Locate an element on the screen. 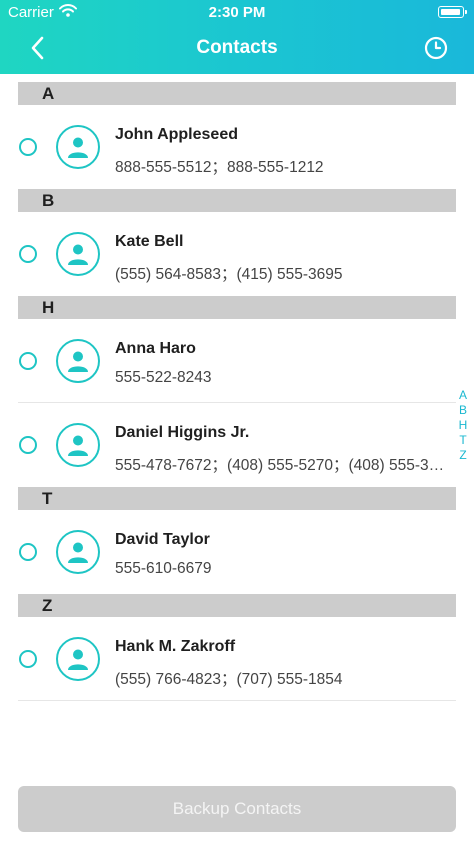 Image resolution: width=474 pixels, height=841 pixels. section-header-h: H is located at coordinates (237, 307).